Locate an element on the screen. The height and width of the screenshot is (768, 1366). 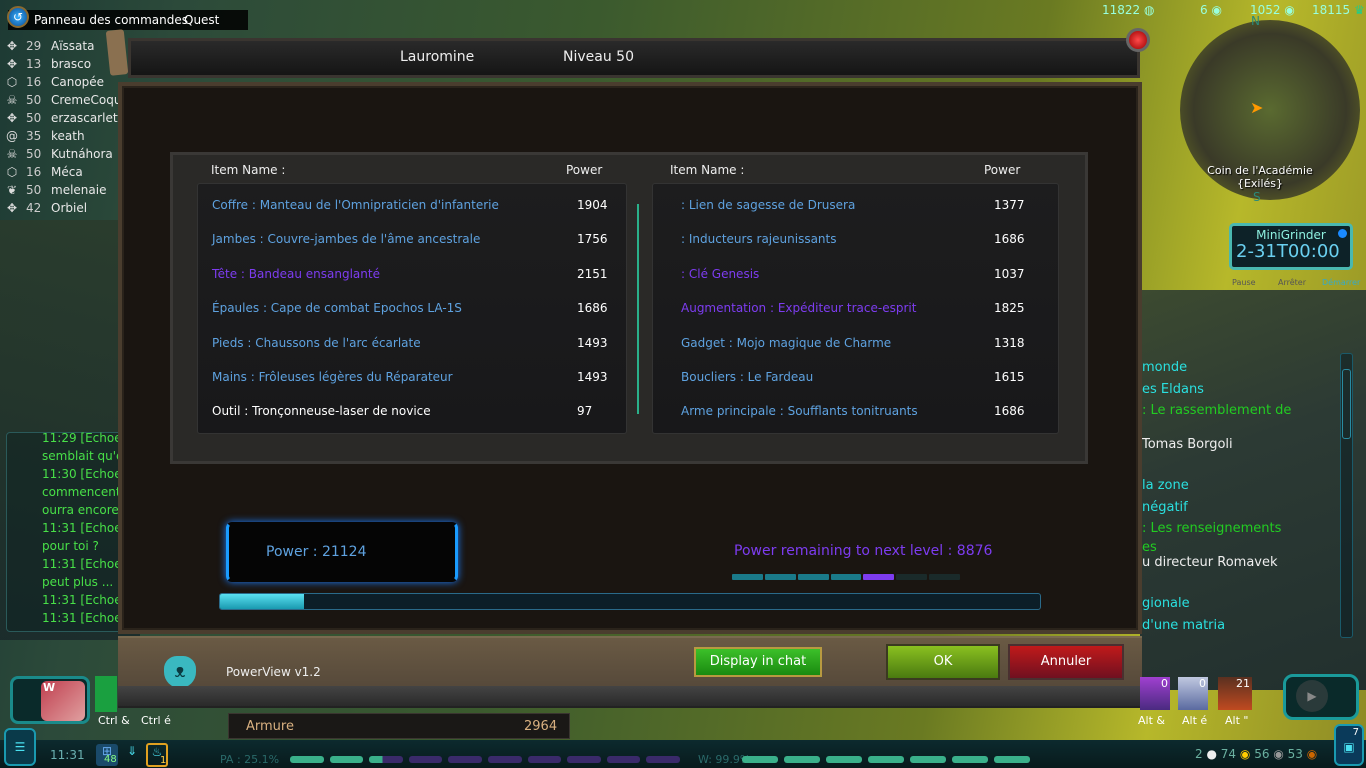
quest-tracker-line: gionale is located at coordinates (1166, 603).